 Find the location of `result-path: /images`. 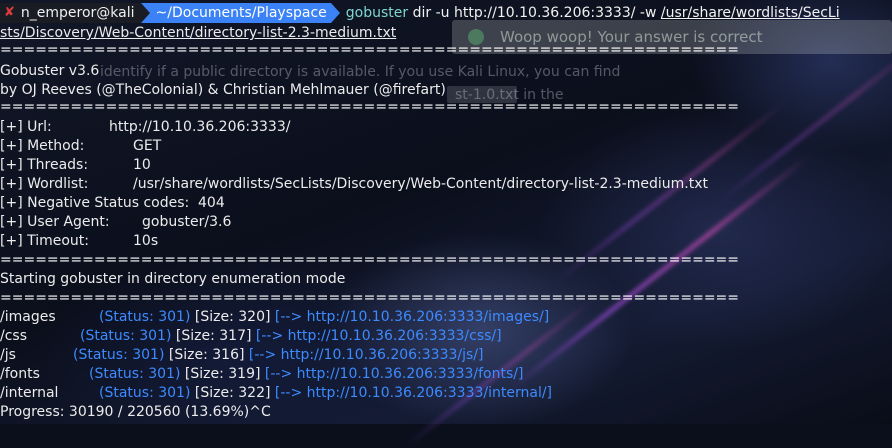

result-path: /images is located at coordinates (28, 317).